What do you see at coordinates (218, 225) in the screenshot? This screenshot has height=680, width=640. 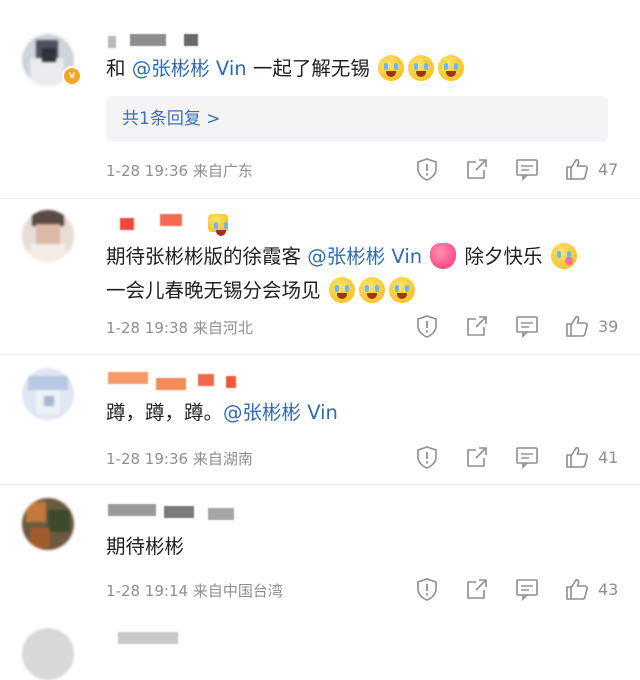 I see `crown-badge-icon` at bounding box center [218, 225].